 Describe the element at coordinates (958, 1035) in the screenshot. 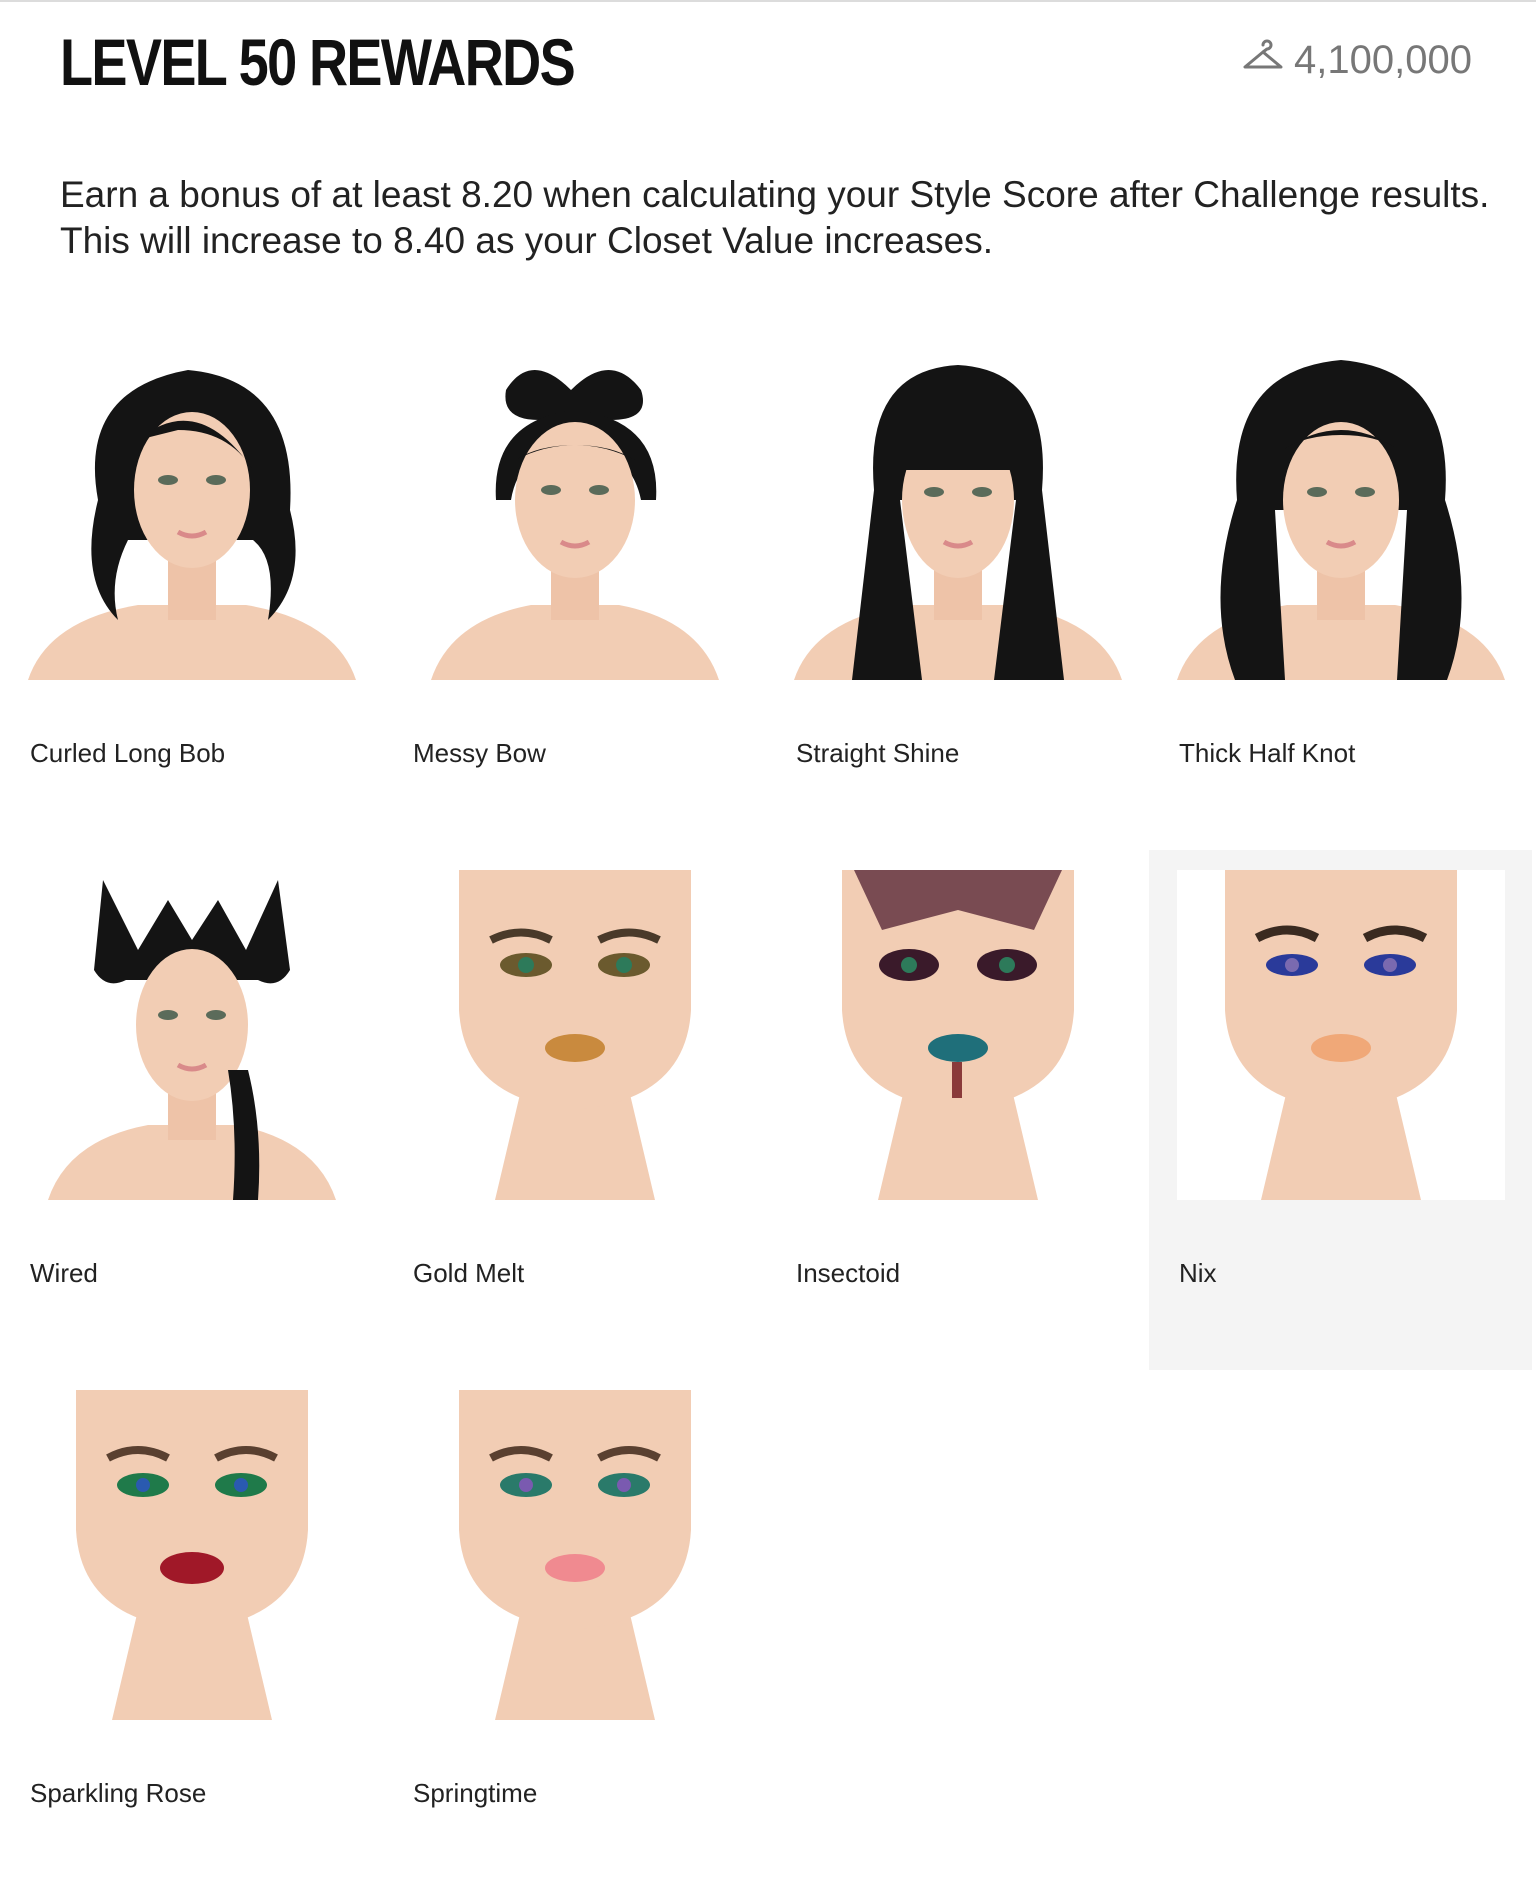

I see `insectoid-portrait` at that location.